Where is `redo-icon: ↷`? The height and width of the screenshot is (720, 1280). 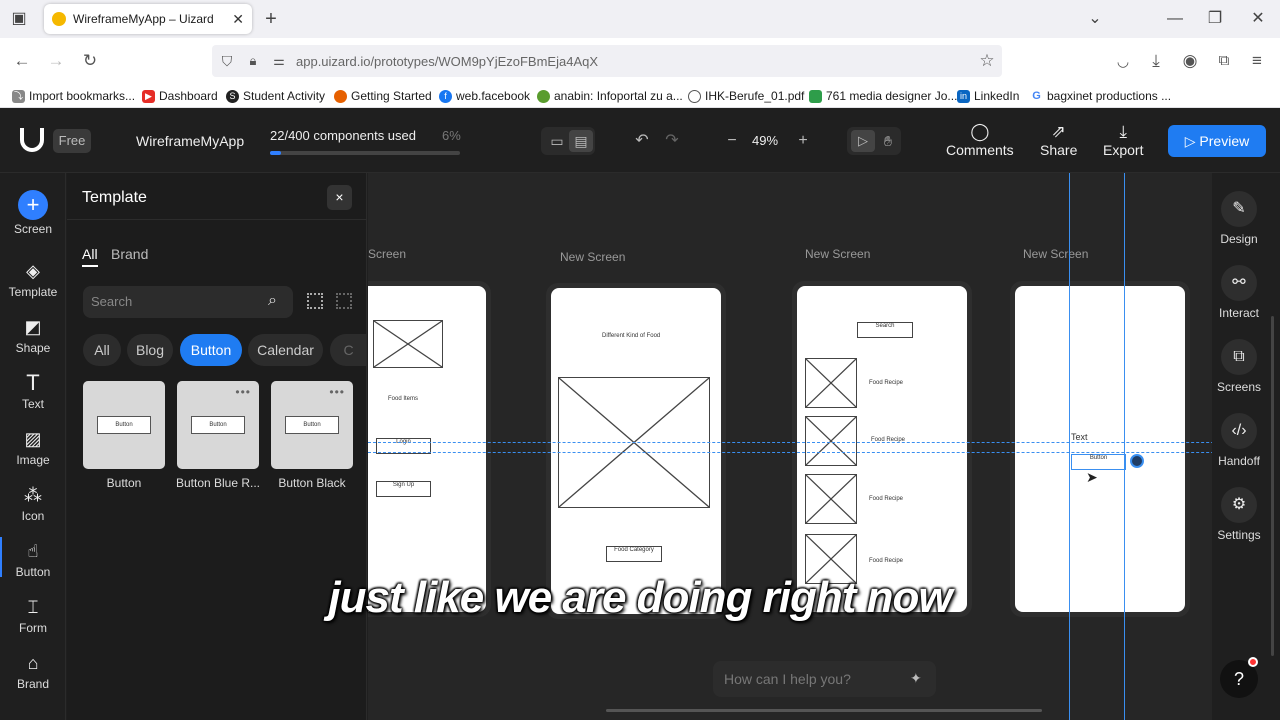 redo-icon: ↷ is located at coordinates (672, 141).